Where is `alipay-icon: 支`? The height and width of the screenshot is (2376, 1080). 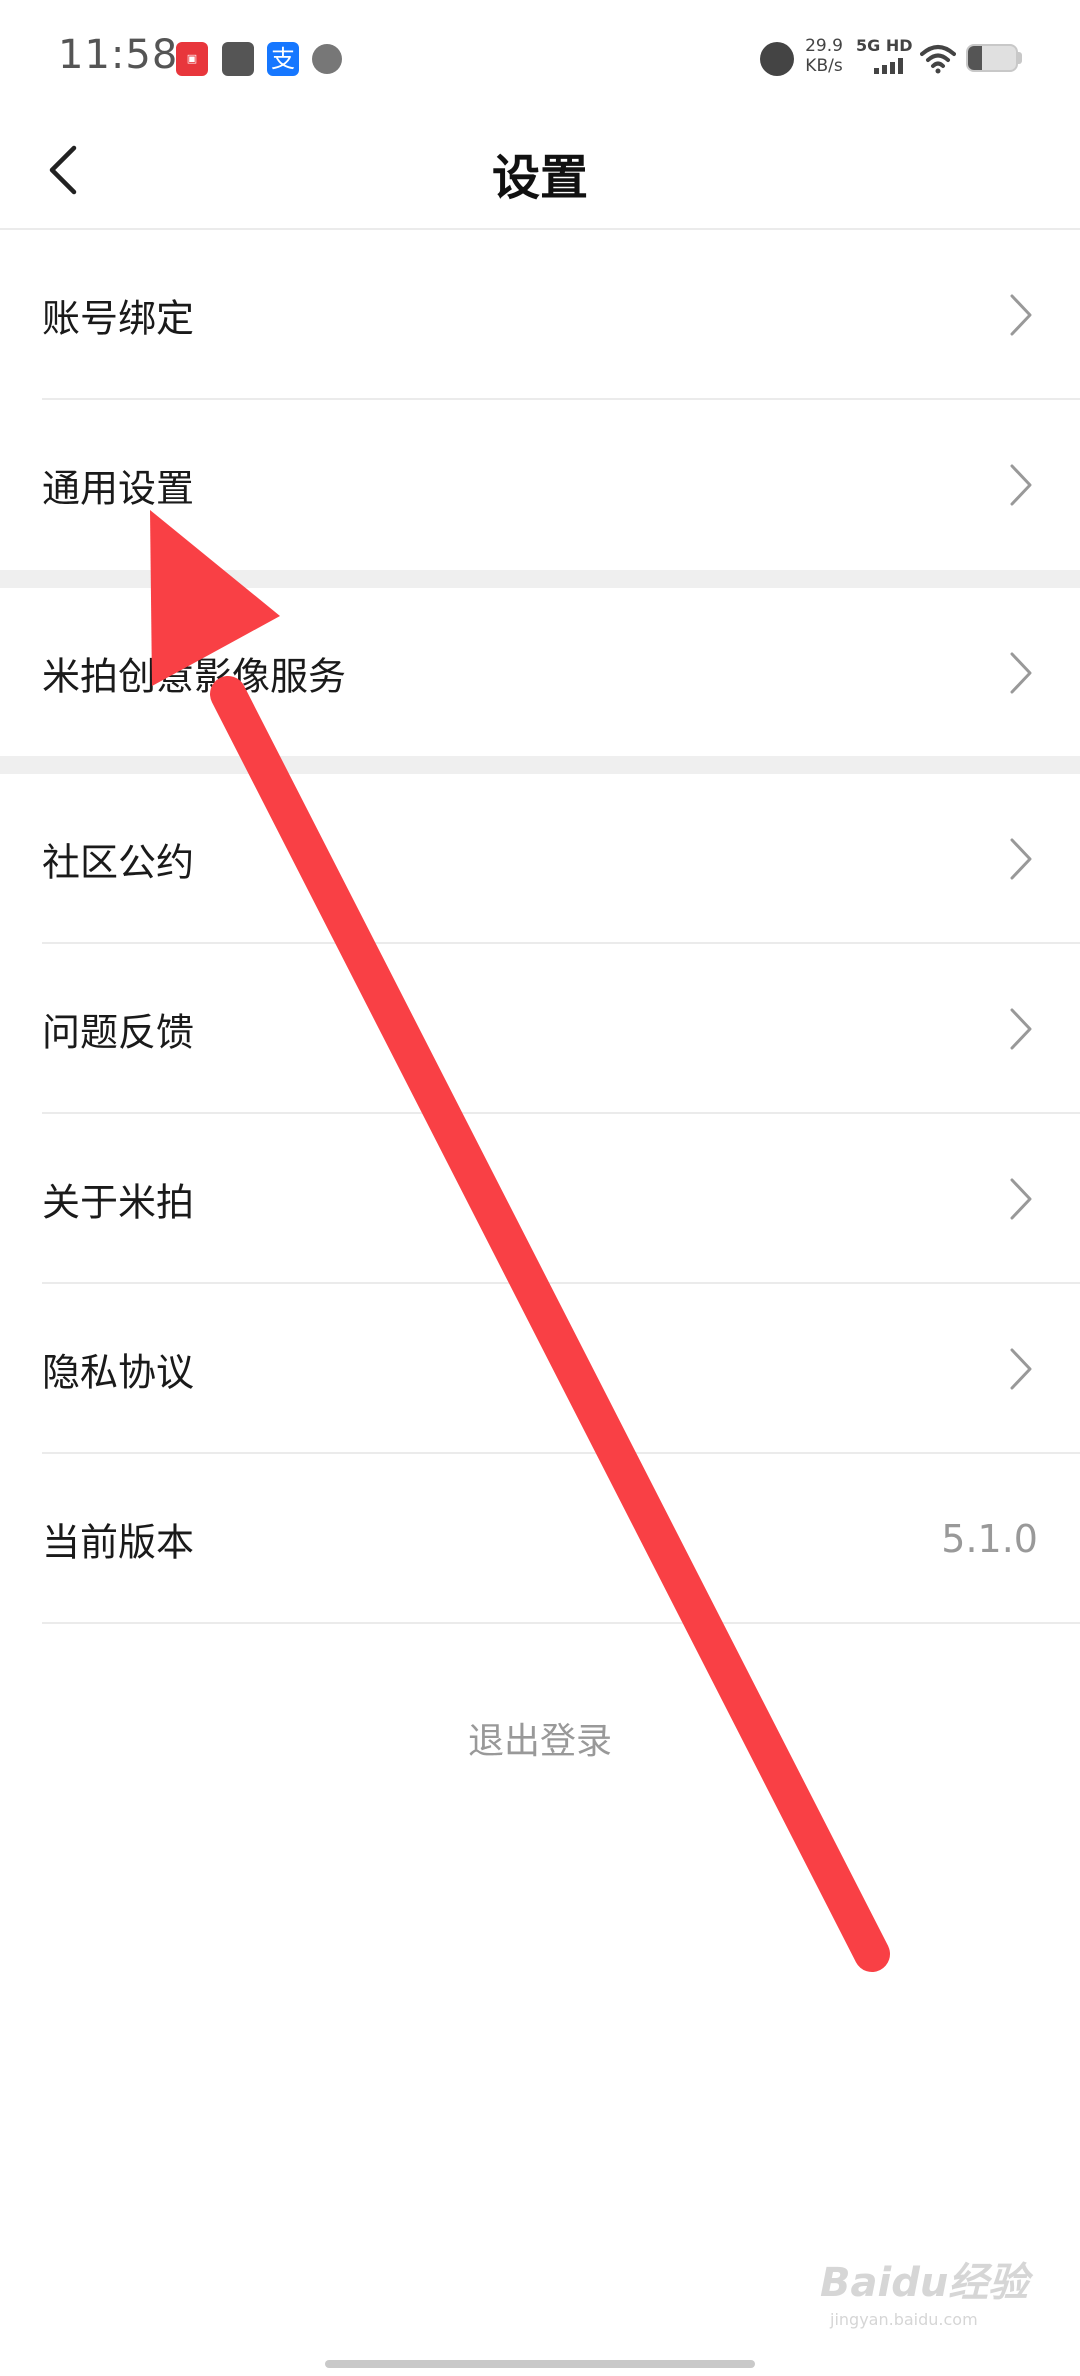 alipay-icon: 支 is located at coordinates (283, 59).